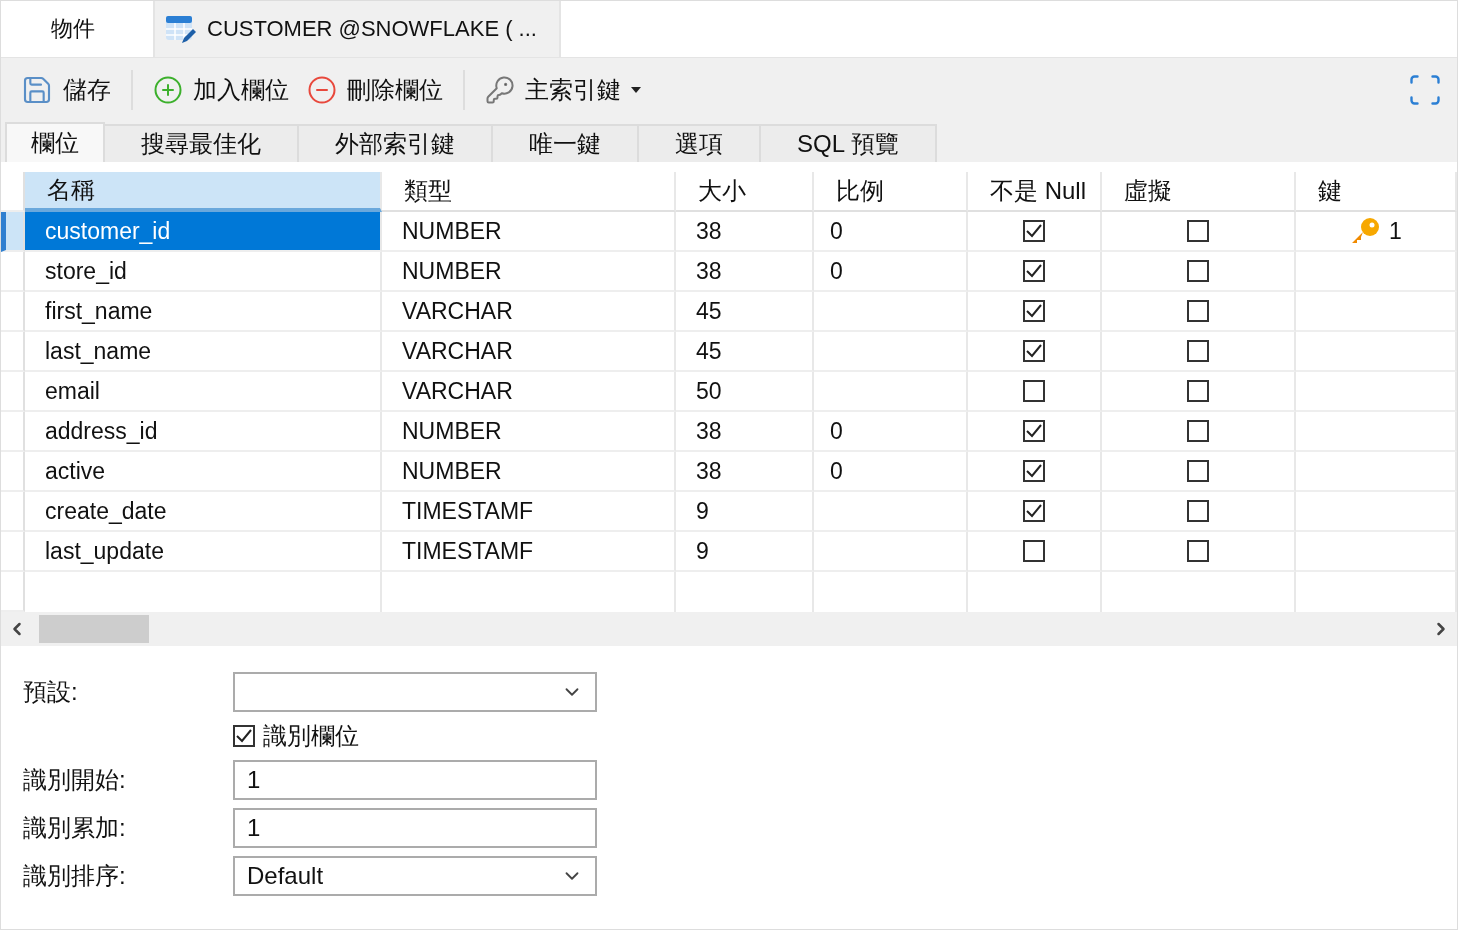 This screenshot has height=930, width=1458. What do you see at coordinates (415, 736) in the screenshot?
I see `identity-checkbox: 識別欄位` at bounding box center [415, 736].